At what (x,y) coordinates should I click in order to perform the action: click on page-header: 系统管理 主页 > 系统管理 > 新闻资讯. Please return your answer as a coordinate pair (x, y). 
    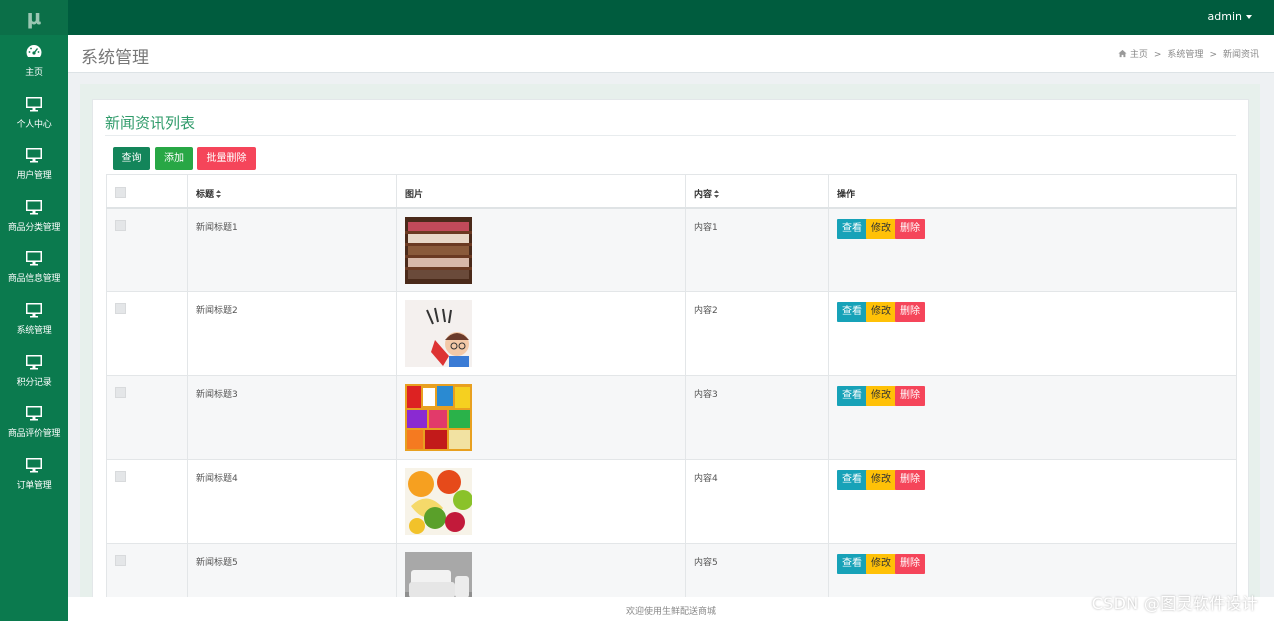
    Looking at the image, I should click on (671, 54).